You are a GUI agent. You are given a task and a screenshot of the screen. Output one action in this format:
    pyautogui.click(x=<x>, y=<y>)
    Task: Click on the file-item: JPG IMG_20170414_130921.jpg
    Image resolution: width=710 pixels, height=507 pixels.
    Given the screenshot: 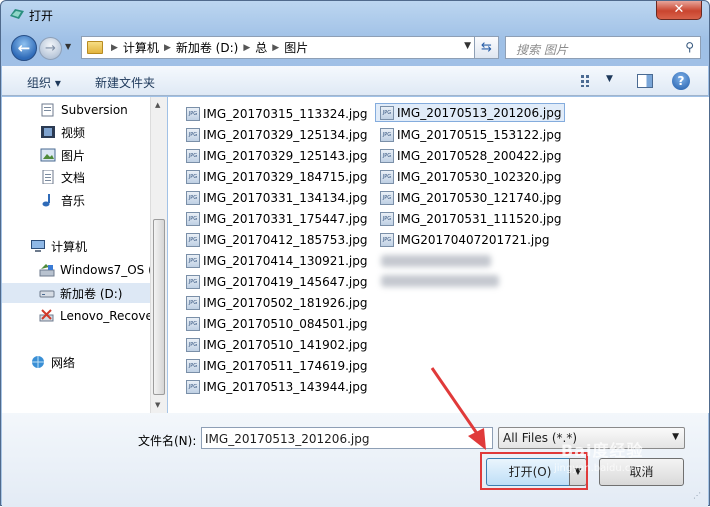 What is the action you would take?
    pyautogui.click(x=274, y=260)
    